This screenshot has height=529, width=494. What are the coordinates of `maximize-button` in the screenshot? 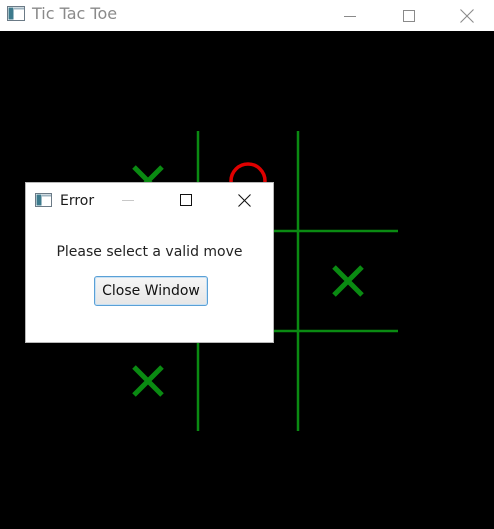 It's located at (409, 15).